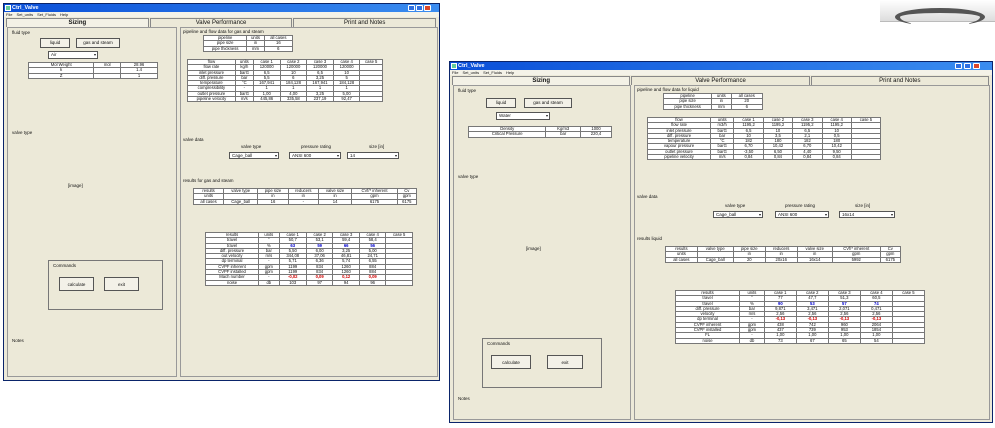  Describe the element at coordinates (335, 201) in the screenshot. I see `table-cell: 14` at that location.